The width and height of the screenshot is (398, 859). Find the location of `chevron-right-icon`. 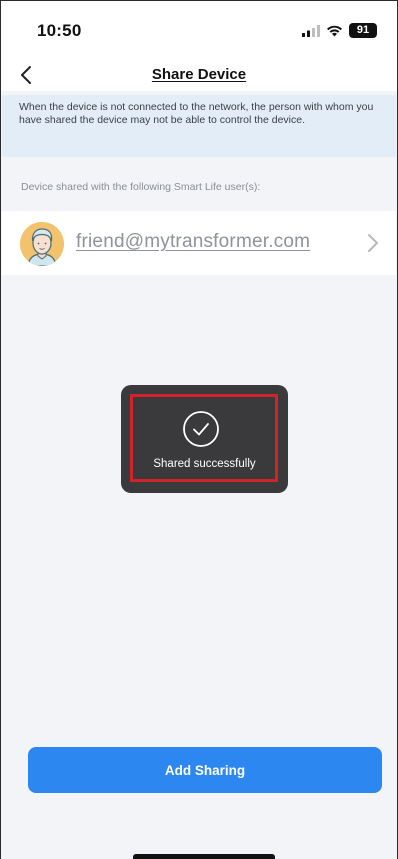

chevron-right-icon is located at coordinates (373, 243).